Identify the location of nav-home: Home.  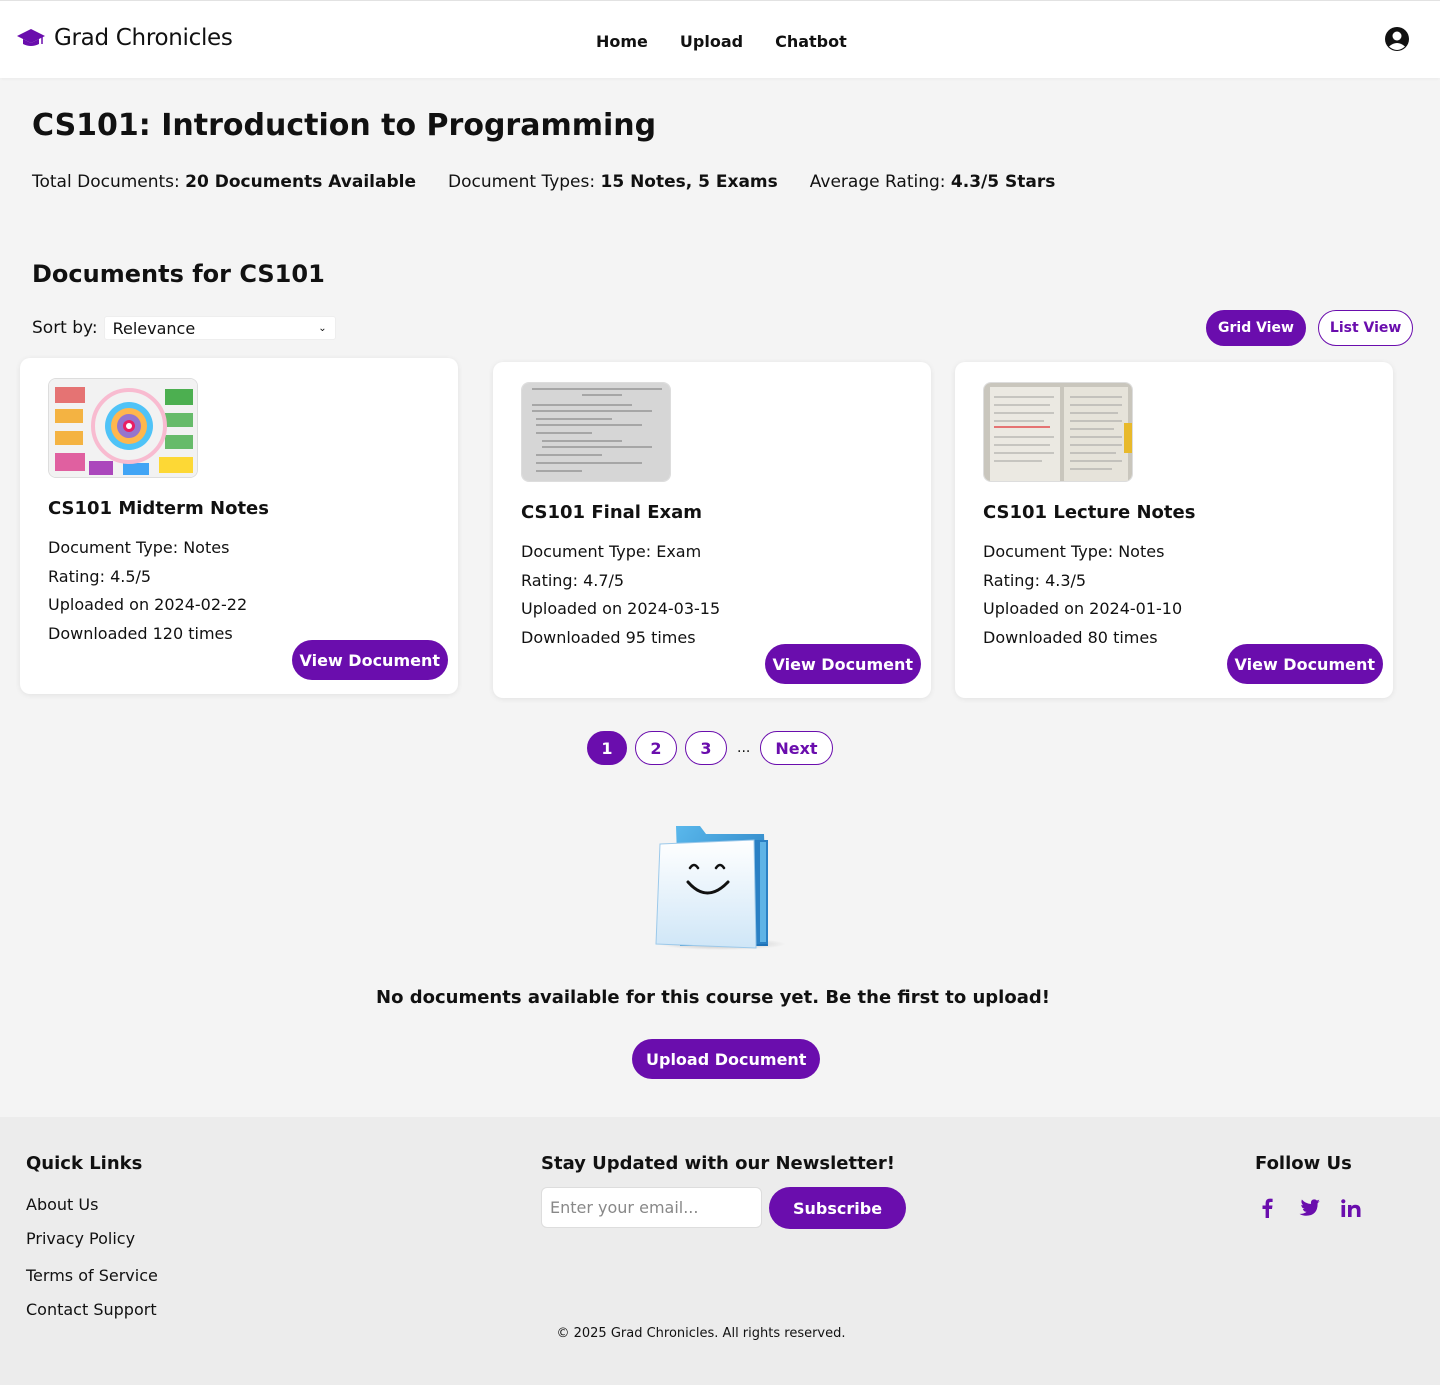
(622, 41).